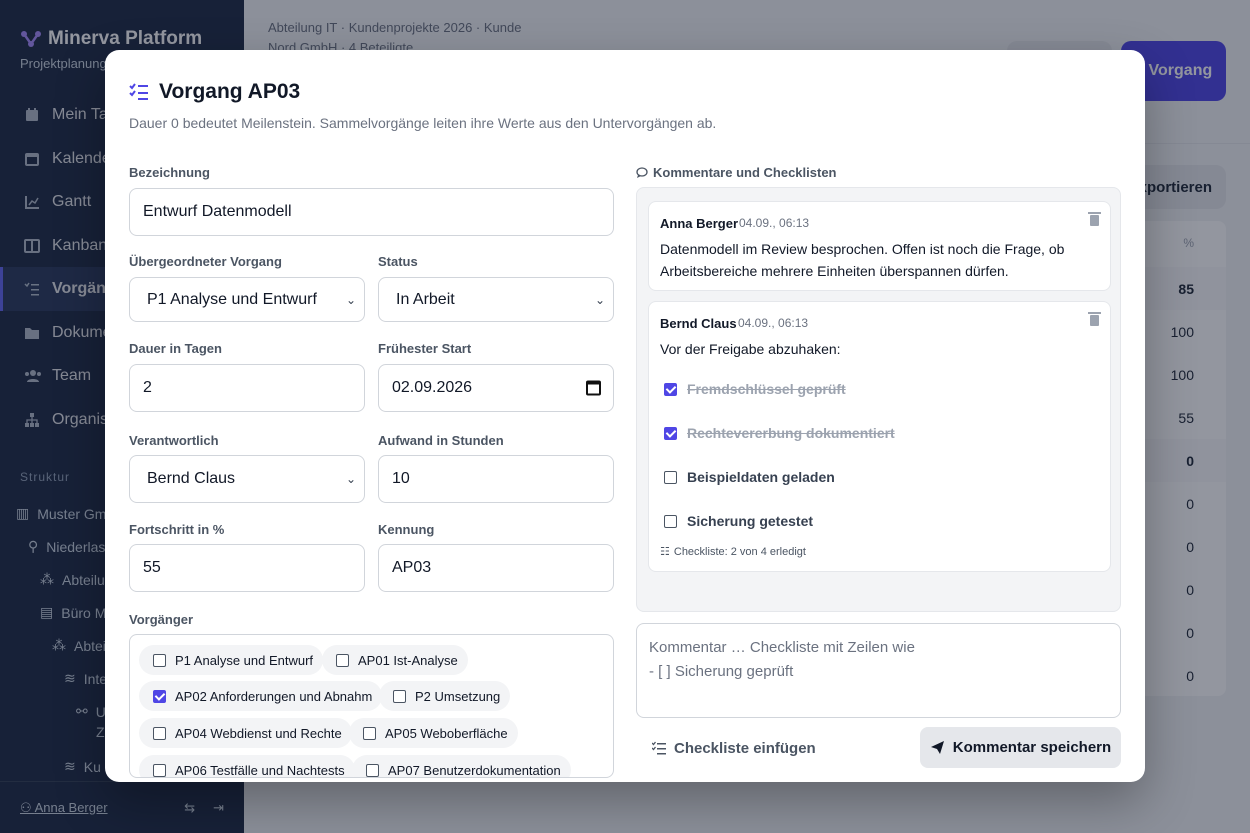 The height and width of the screenshot is (833, 1250). Describe the element at coordinates (496, 299) in the screenshot. I see `status-select: In Arbeit ⌄` at that location.